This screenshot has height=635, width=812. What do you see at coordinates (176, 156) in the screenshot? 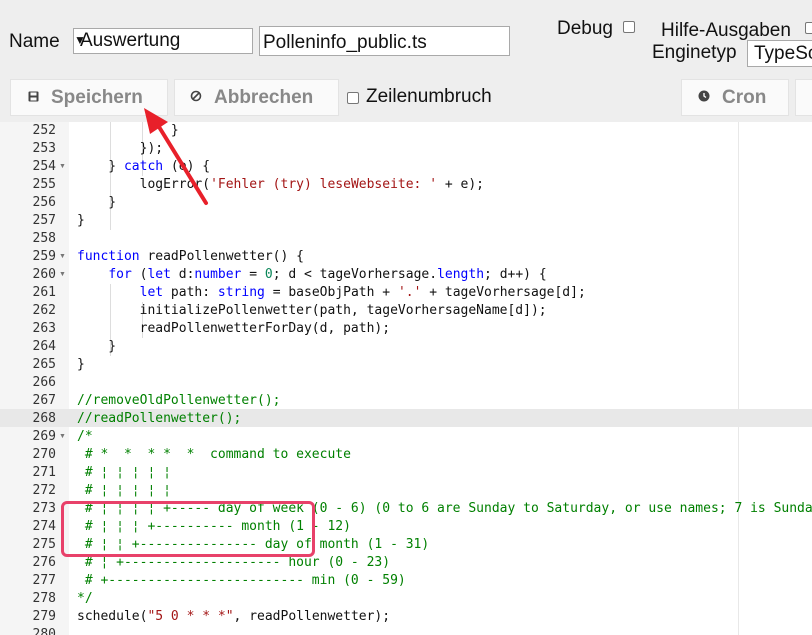
I see `annotation-arrow-icon` at bounding box center [176, 156].